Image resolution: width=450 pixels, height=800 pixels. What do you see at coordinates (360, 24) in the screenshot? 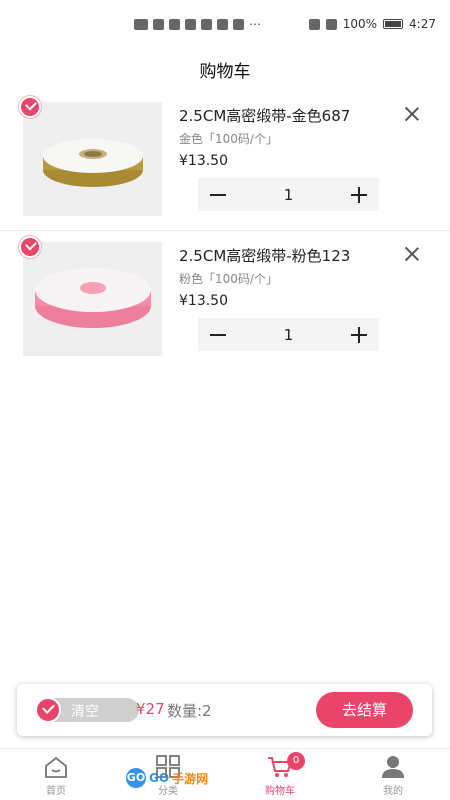
I see `battery-percent: 100%` at bounding box center [360, 24].